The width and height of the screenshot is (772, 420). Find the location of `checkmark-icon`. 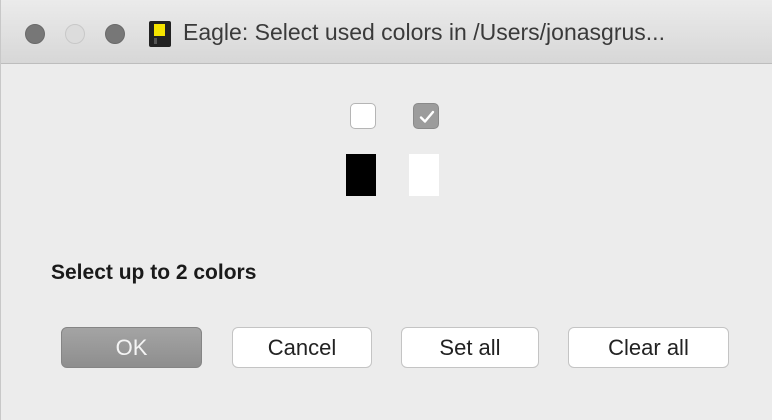

checkmark-icon is located at coordinates (427, 116).